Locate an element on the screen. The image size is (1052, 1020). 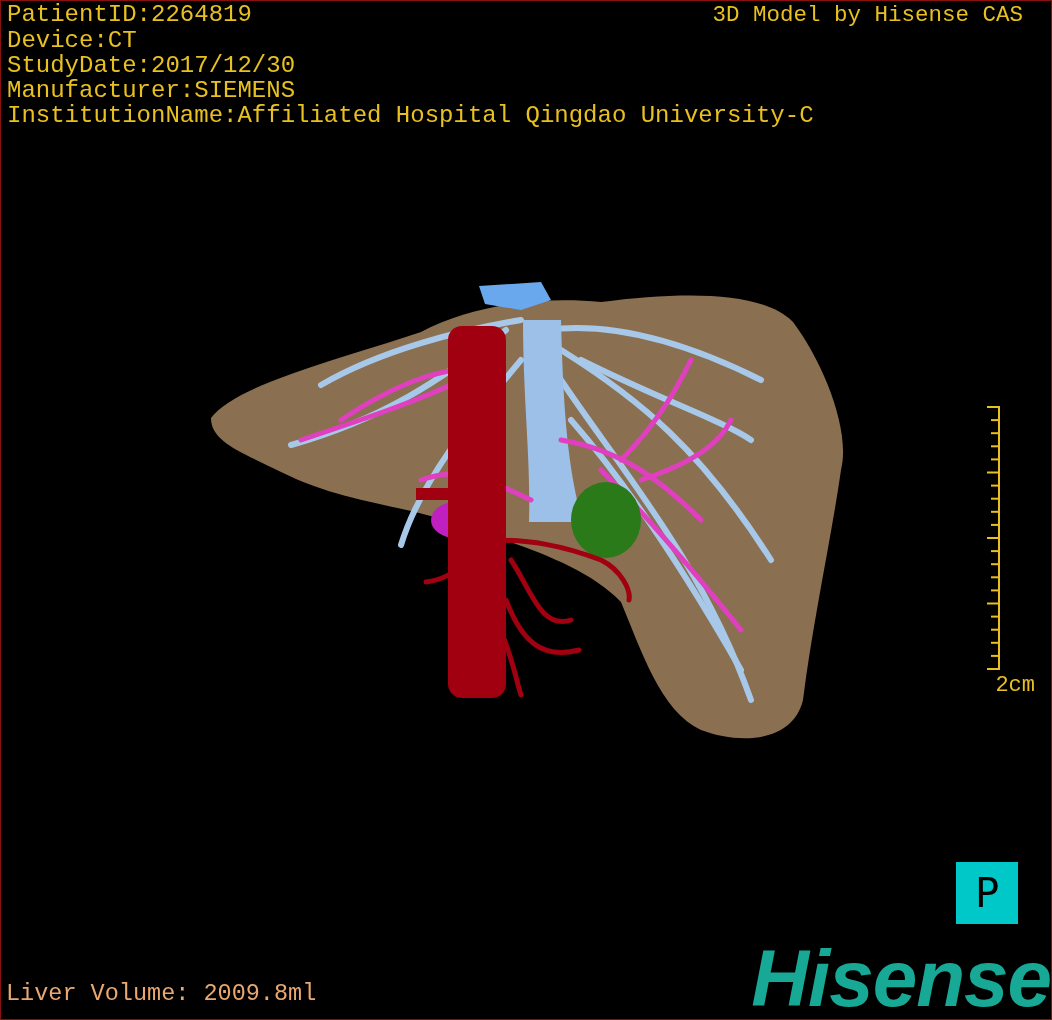
orientation-marker: P is located at coordinates (987, 893).